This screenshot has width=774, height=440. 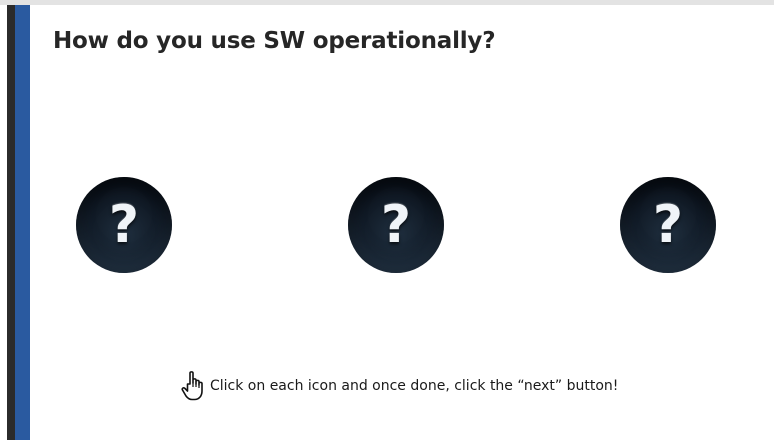 What do you see at coordinates (274, 41) in the screenshot?
I see `slide-title: How do you use SW operationally?` at bounding box center [274, 41].